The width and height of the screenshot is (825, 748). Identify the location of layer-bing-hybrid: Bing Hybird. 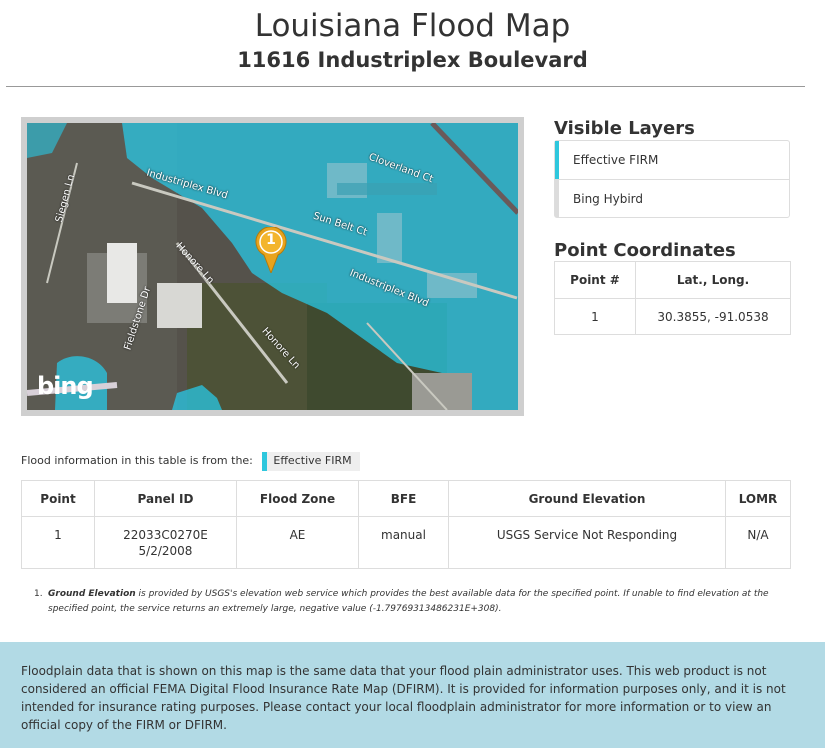
(672, 198).